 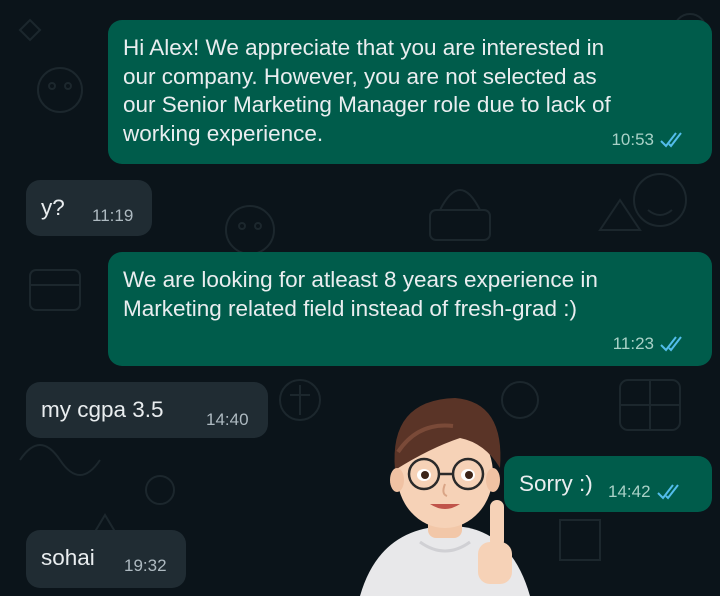 What do you see at coordinates (89, 208) in the screenshot?
I see `message-incoming: y? 11:19` at bounding box center [89, 208].